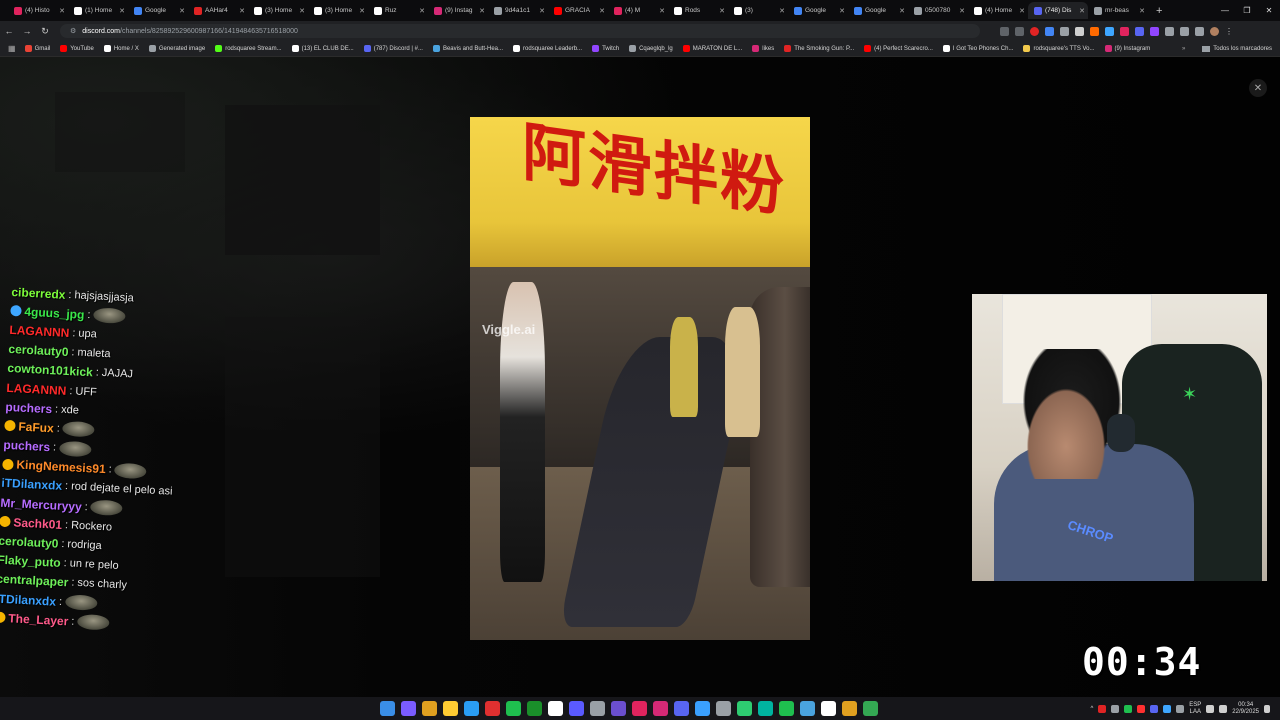 This screenshot has width=1280, height=720. Describe the element at coordinates (9, 31) in the screenshot. I see `back-icon: ←` at that location.